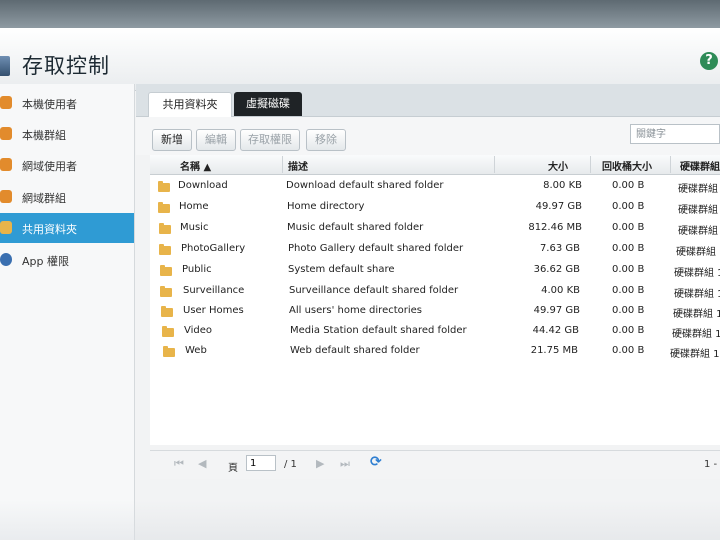  What do you see at coordinates (270, 140) in the screenshot?
I see `access-permission-button: 存取權限` at bounding box center [270, 140].